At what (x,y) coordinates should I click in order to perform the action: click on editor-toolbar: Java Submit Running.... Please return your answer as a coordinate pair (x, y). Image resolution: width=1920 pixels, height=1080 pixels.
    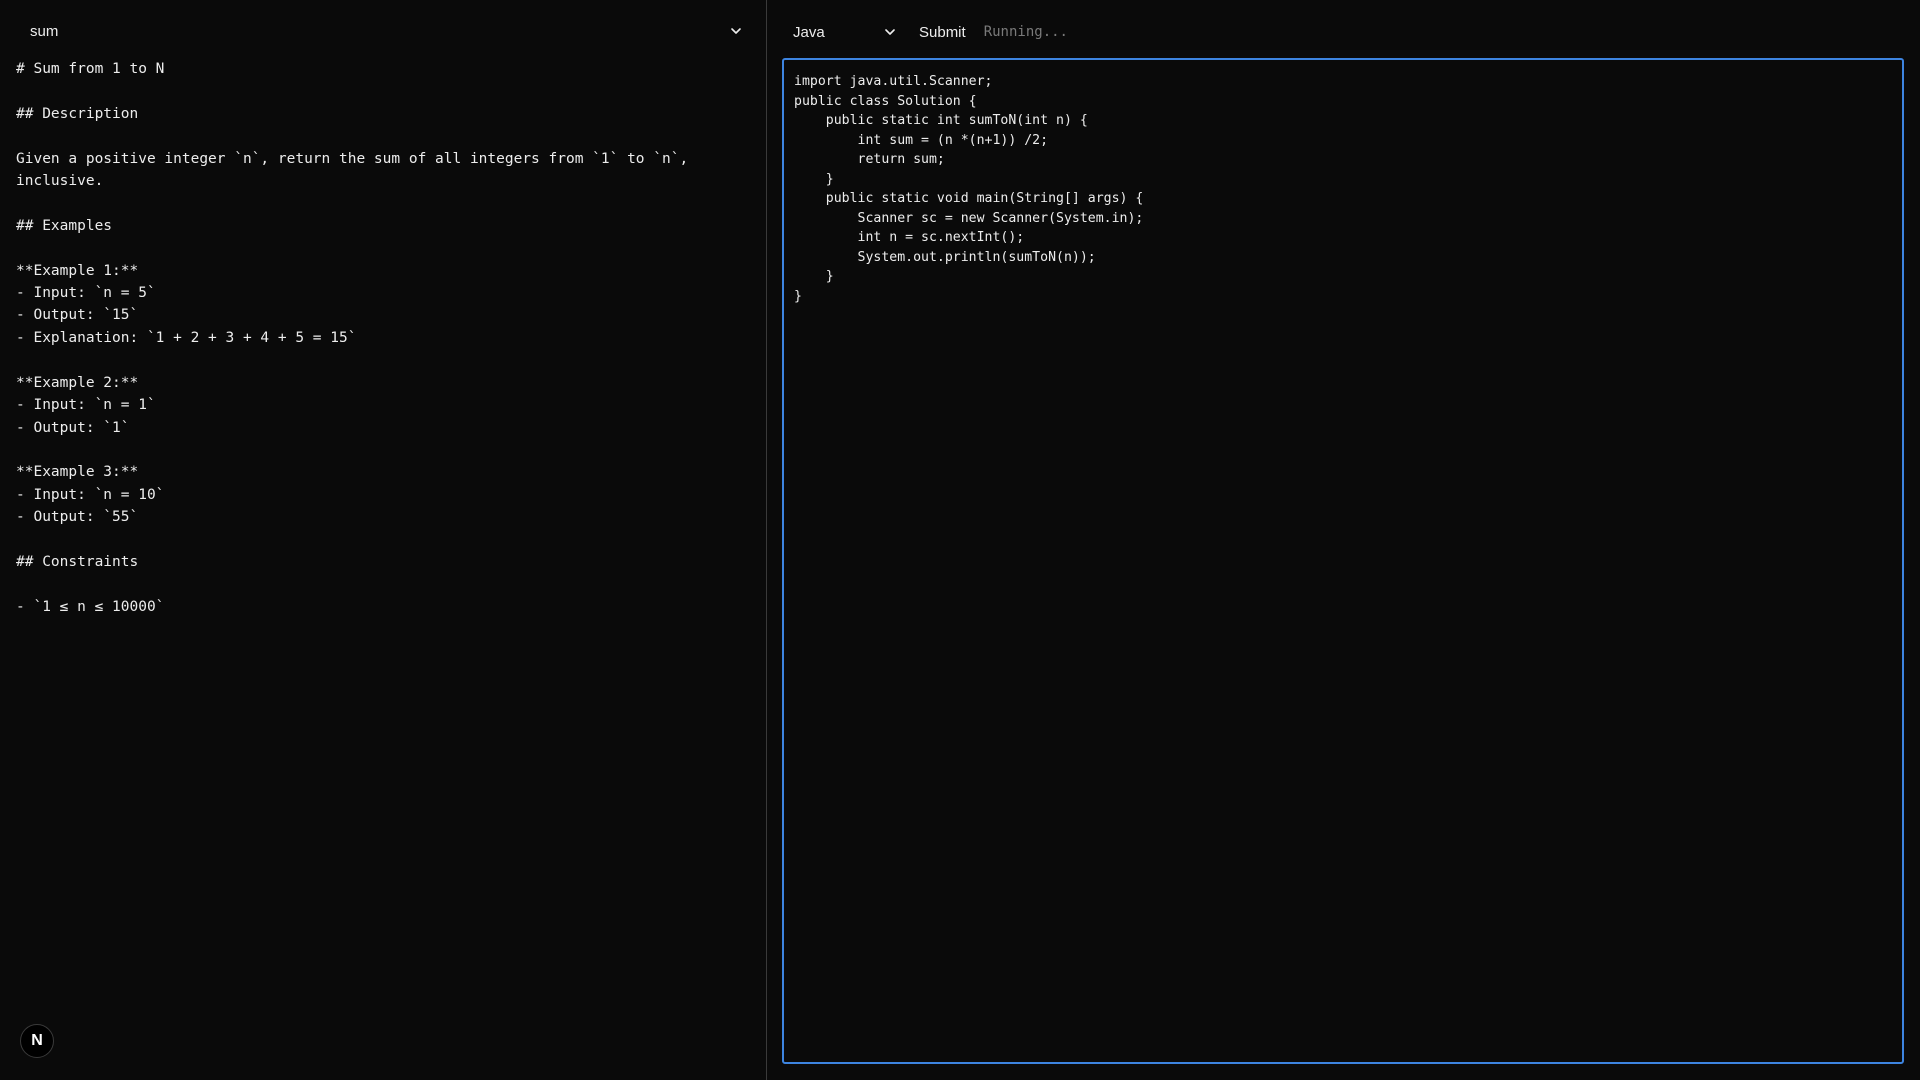
    Looking at the image, I should click on (924, 32).